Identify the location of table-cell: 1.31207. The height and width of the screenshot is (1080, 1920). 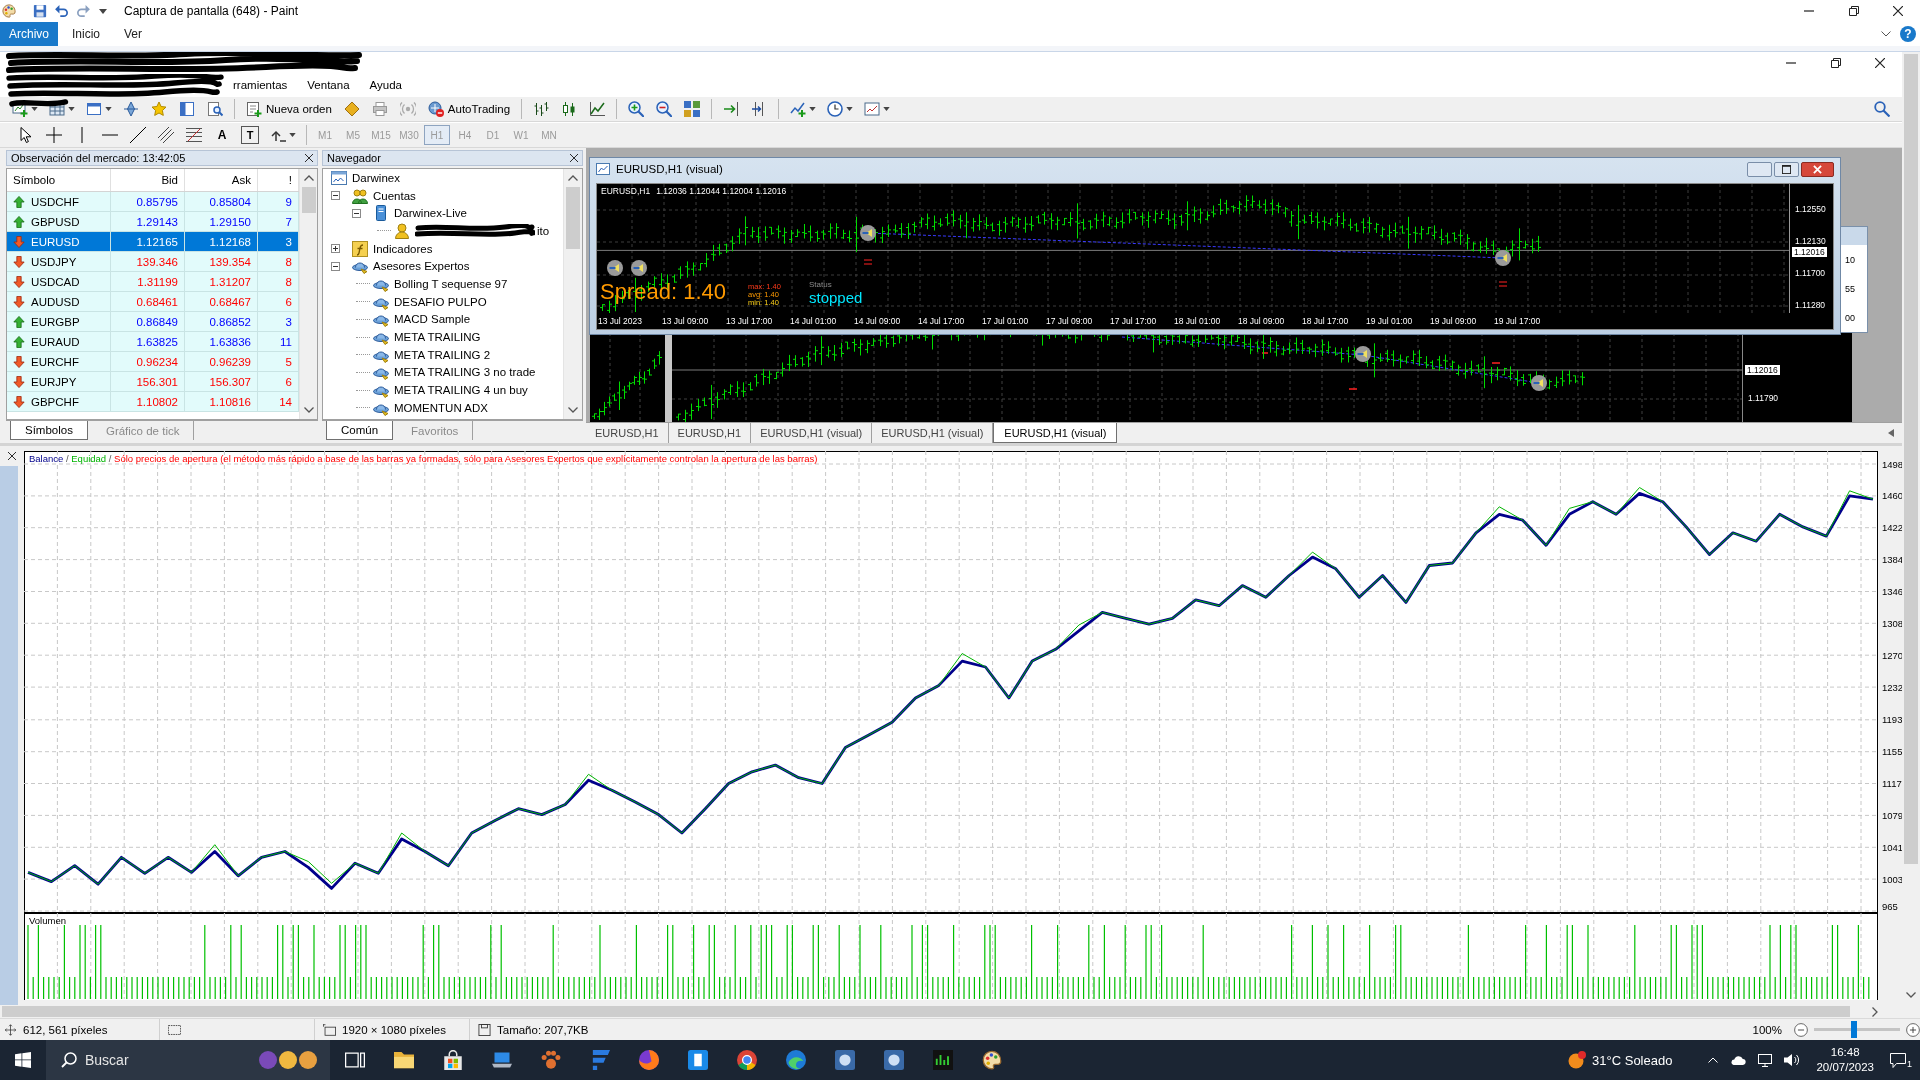
(221, 281).